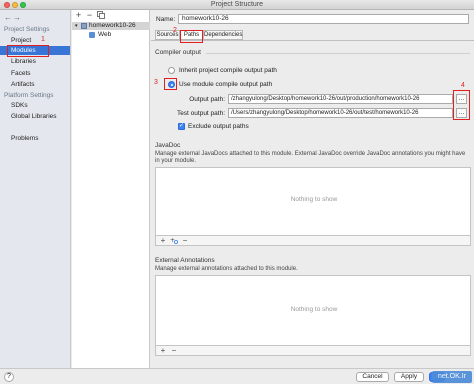 The height and width of the screenshot is (384, 474). What do you see at coordinates (237, 376) in the screenshot?
I see `dialog-footer: ? Cancel Apply OK` at bounding box center [237, 376].